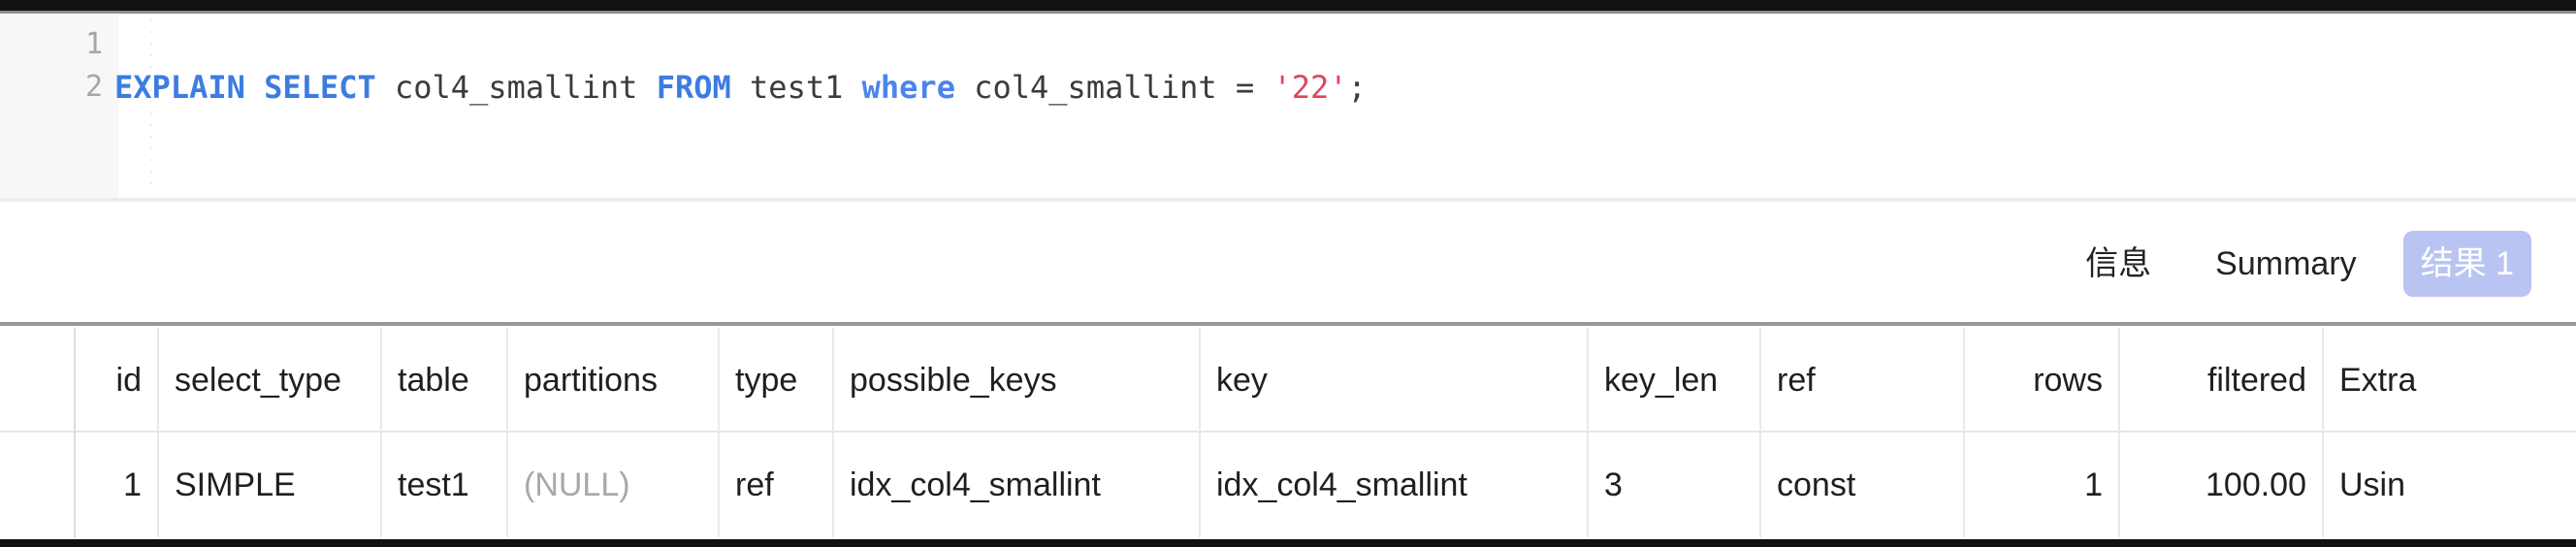 This screenshot has width=2576, height=547. What do you see at coordinates (1245, 88) in the screenshot?
I see `sql-token-14: =` at bounding box center [1245, 88].